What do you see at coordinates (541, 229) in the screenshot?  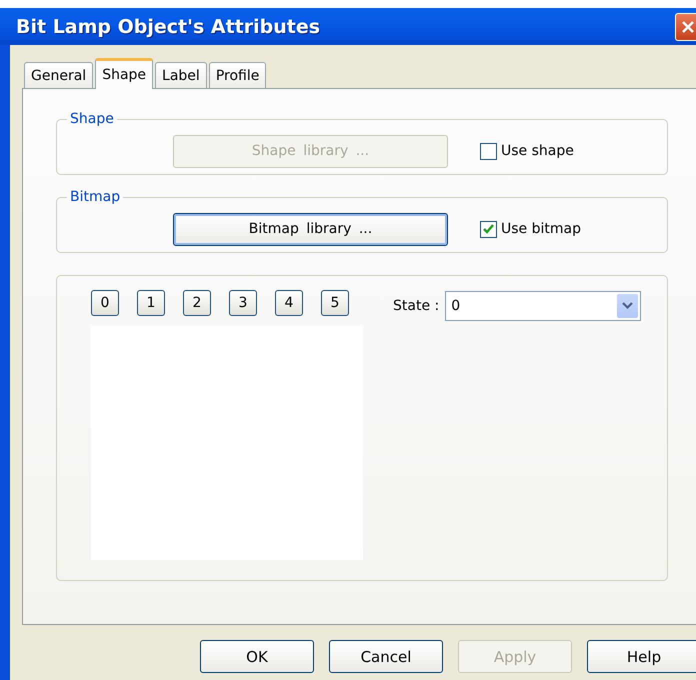 I see `checkbox-label: Use bitmap` at bounding box center [541, 229].